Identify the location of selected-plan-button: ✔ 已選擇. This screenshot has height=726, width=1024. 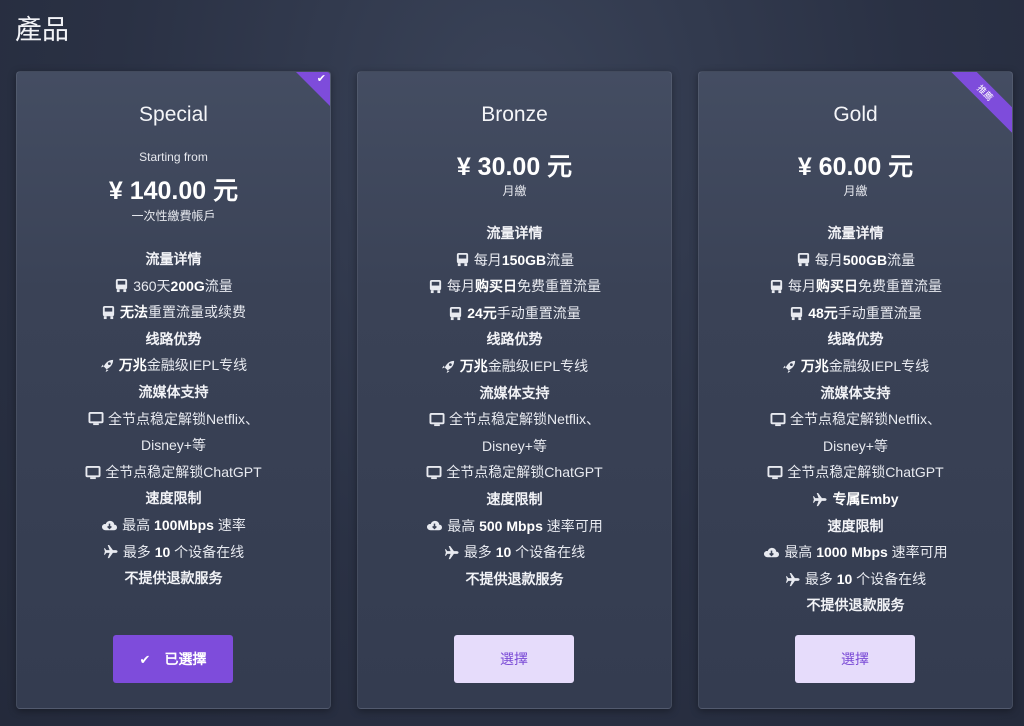
(173, 659).